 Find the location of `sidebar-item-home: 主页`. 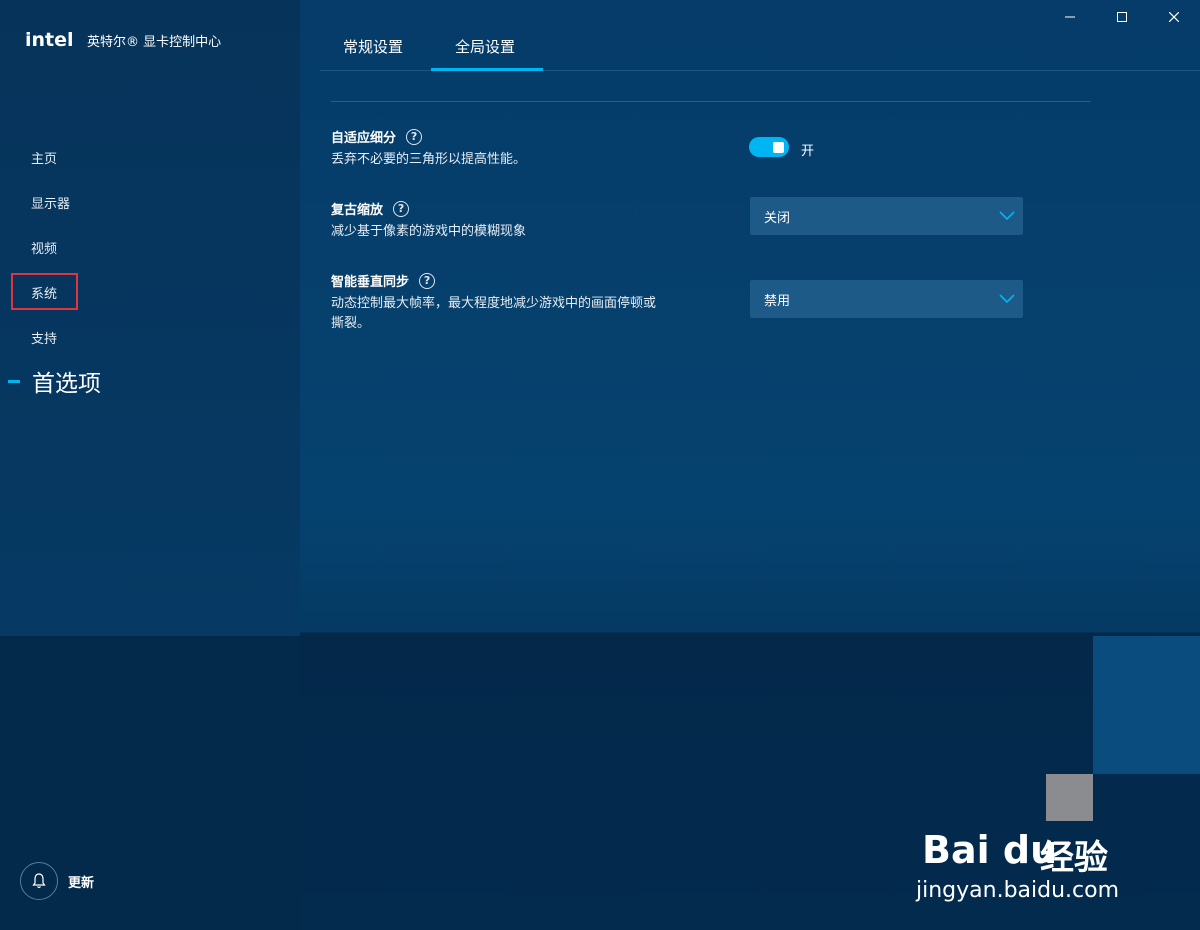

sidebar-item-home: 主页 is located at coordinates (44, 157).